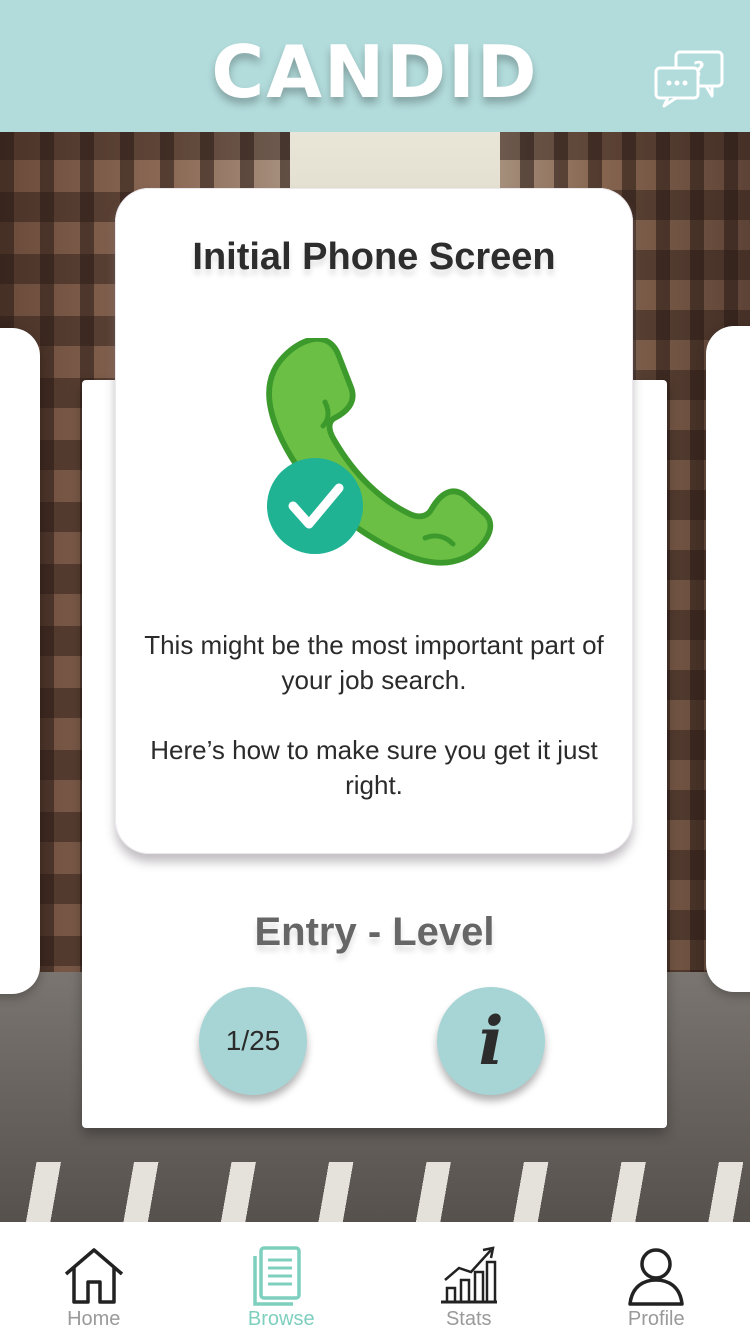 The image size is (750, 1334). I want to click on home-icon, so click(93, 1276).